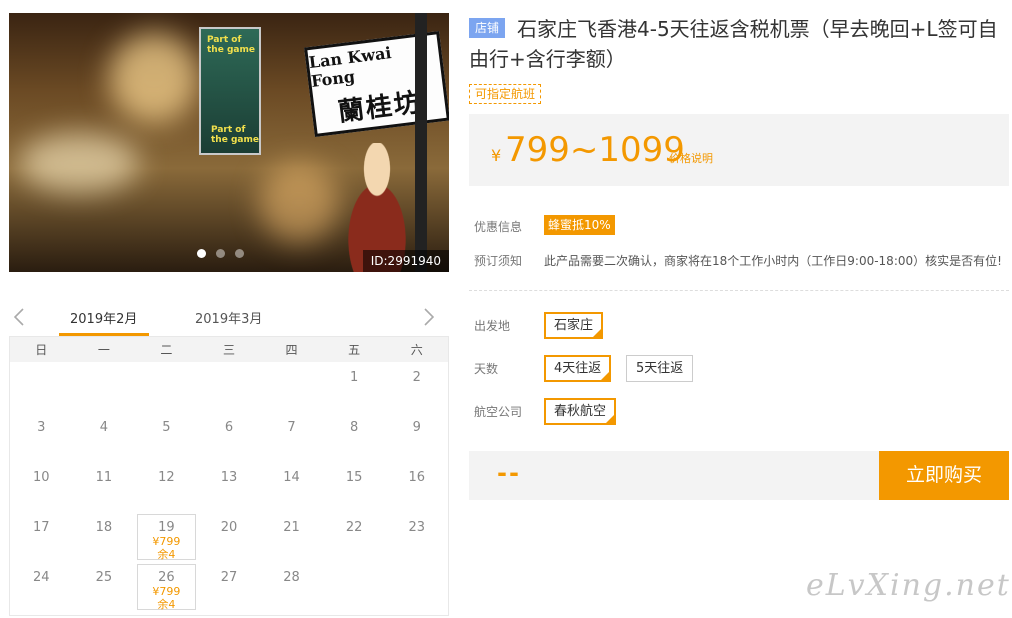 The image size is (1012, 618). Describe the element at coordinates (354, 427) in the screenshot. I see `calendar-day-number: 8` at that location.